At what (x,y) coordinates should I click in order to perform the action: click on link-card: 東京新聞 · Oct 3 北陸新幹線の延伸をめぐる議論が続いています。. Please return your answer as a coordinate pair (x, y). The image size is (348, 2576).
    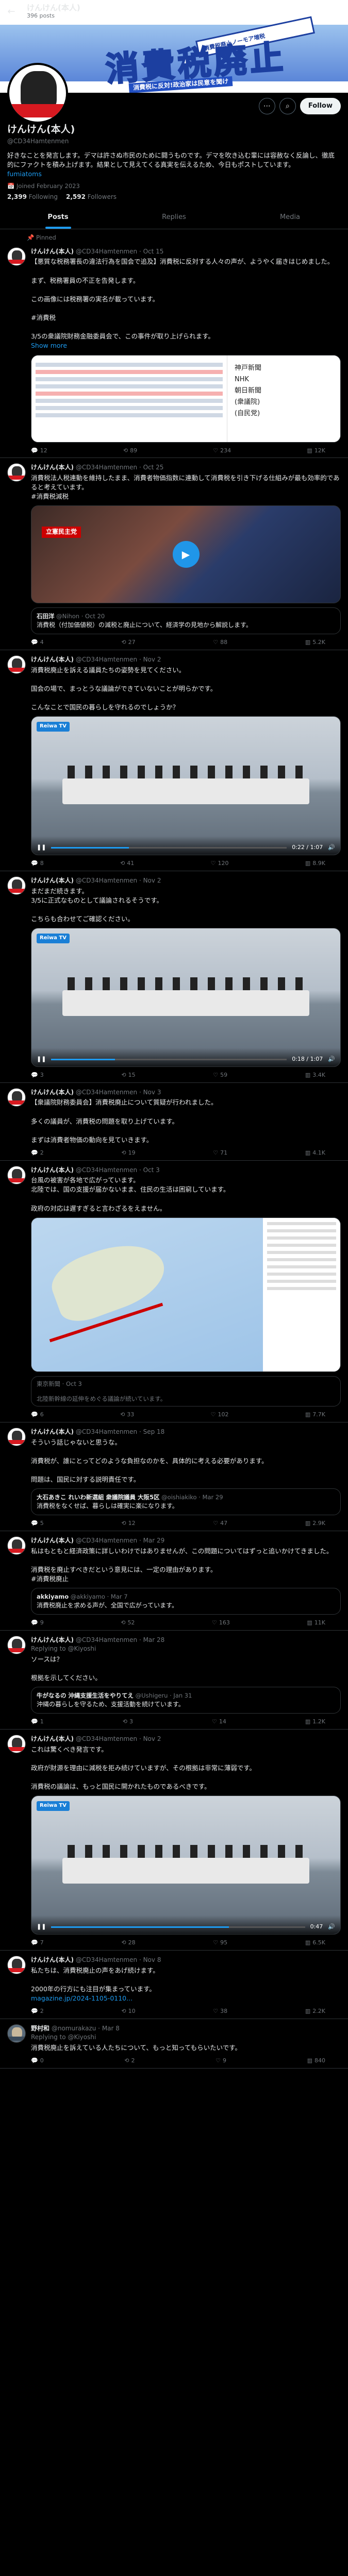
    Looking at the image, I should click on (186, 1391).